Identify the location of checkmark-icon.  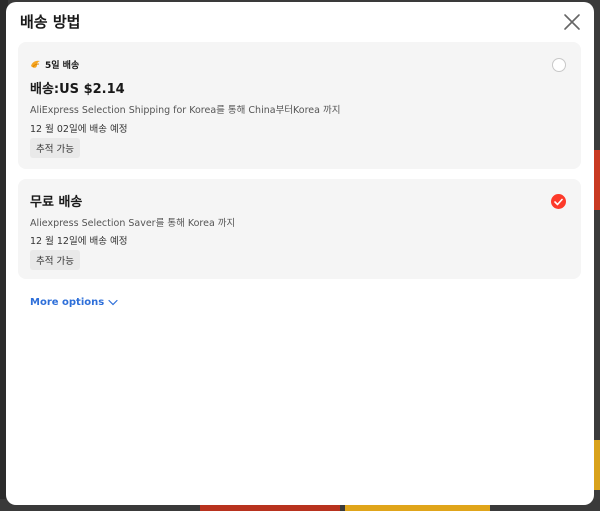
(558, 201).